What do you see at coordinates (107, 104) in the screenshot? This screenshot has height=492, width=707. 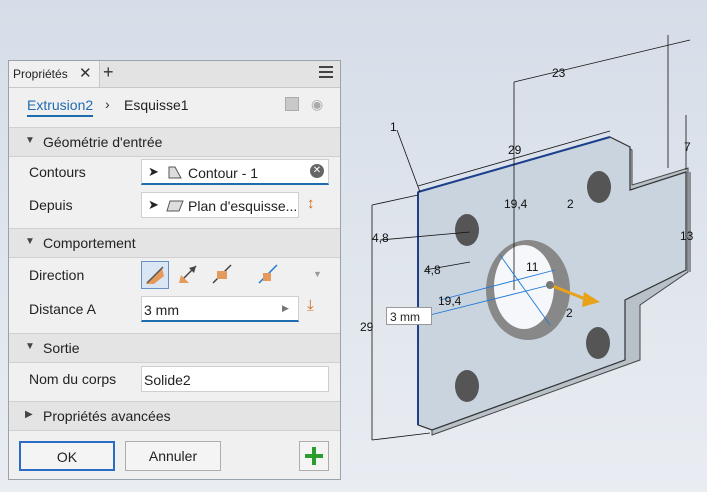 I see `chevron-right-icon: ›` at bounding box center [107, 104].